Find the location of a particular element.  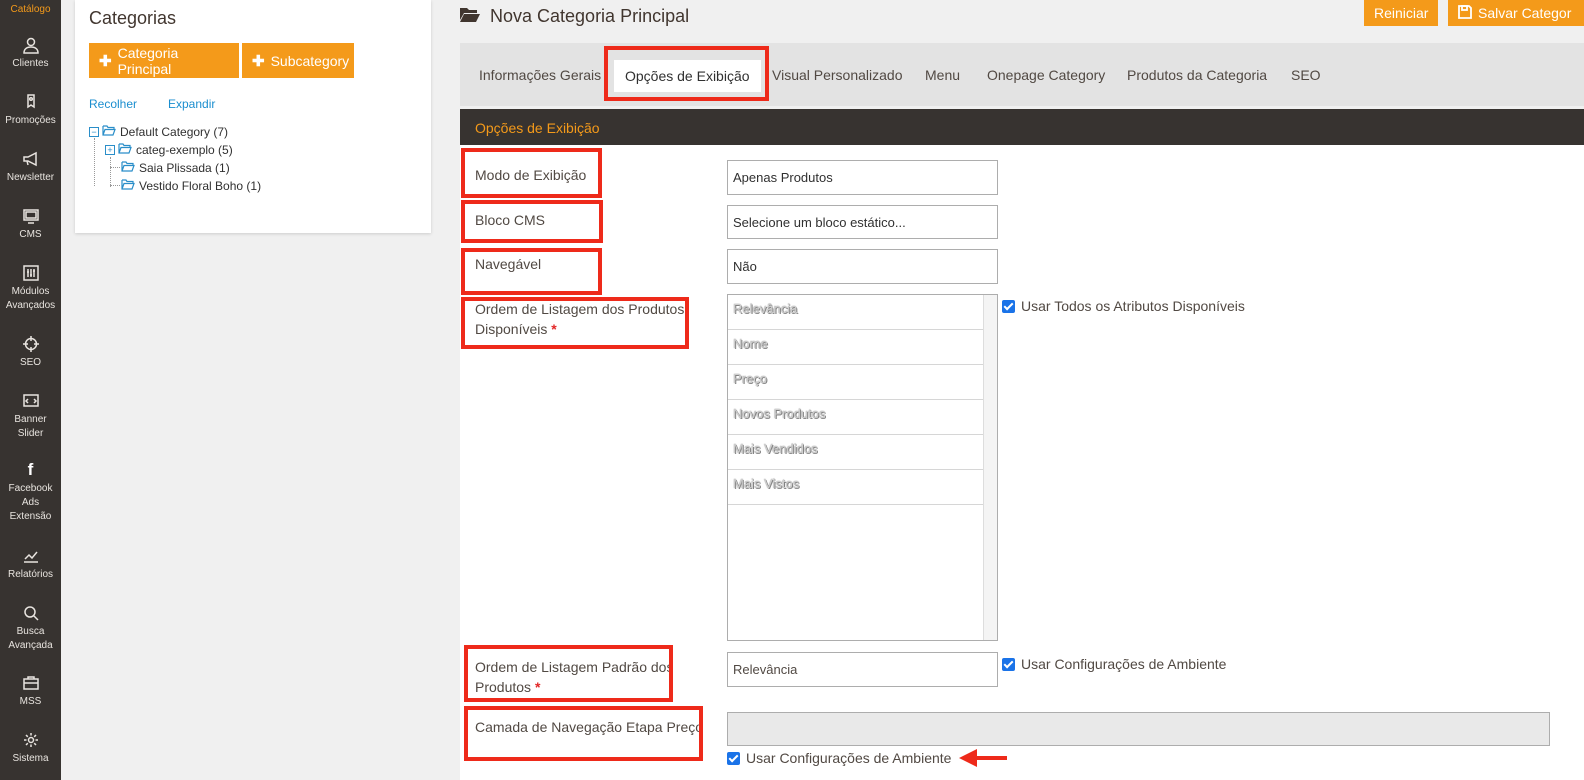

reset-button-label: Reiniciar is located at coordinates (1401, 13).